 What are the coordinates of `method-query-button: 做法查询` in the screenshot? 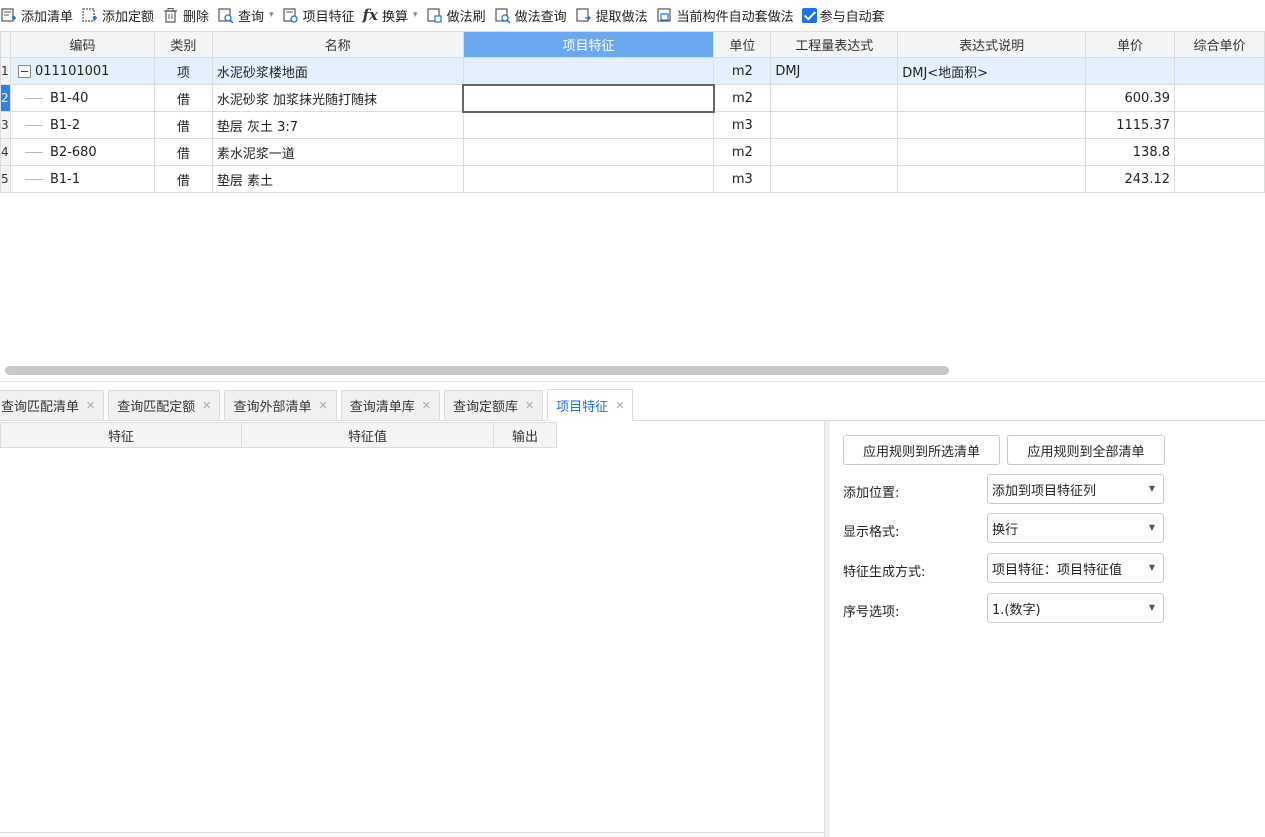 It's located at (532, 15).